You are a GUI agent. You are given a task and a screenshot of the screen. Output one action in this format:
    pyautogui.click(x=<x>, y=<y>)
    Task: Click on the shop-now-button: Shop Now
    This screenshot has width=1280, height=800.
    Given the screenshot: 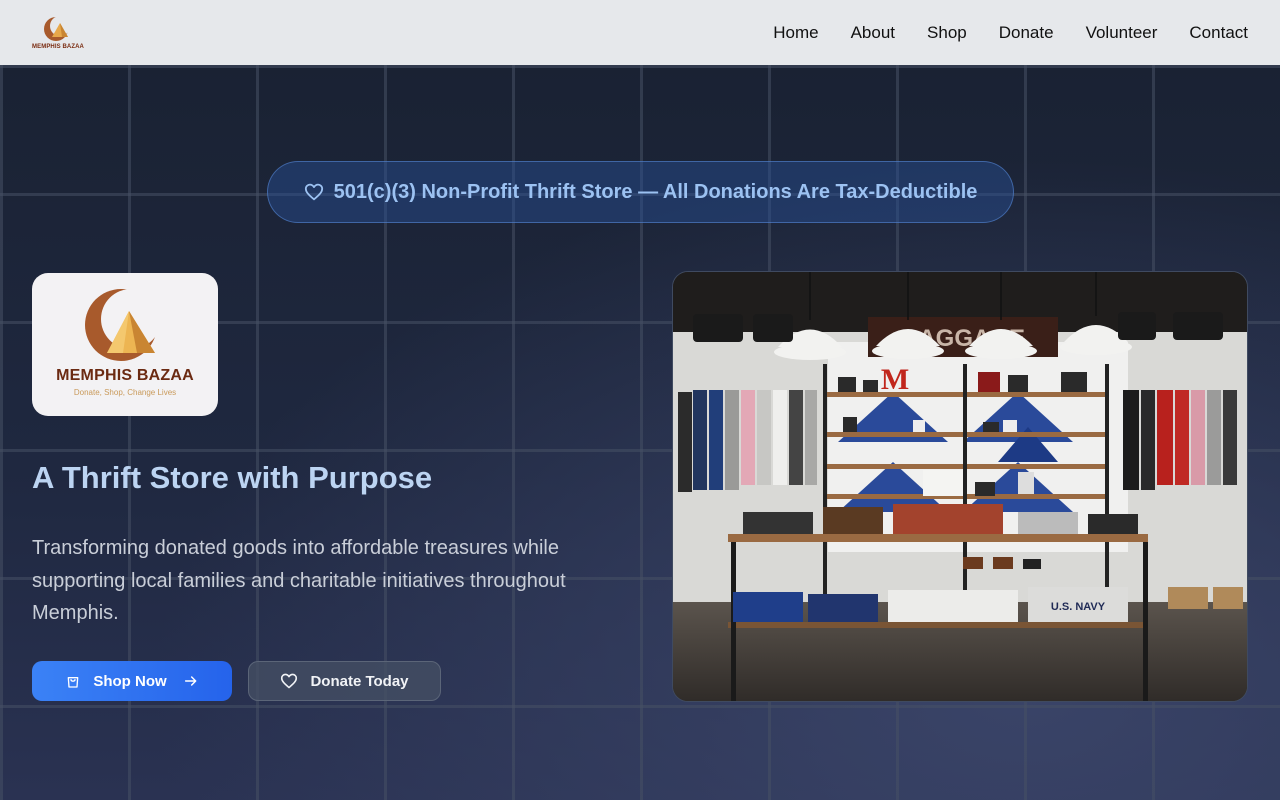 What is the action you would take?
    pyautogui.click(x=132, y=681)
    